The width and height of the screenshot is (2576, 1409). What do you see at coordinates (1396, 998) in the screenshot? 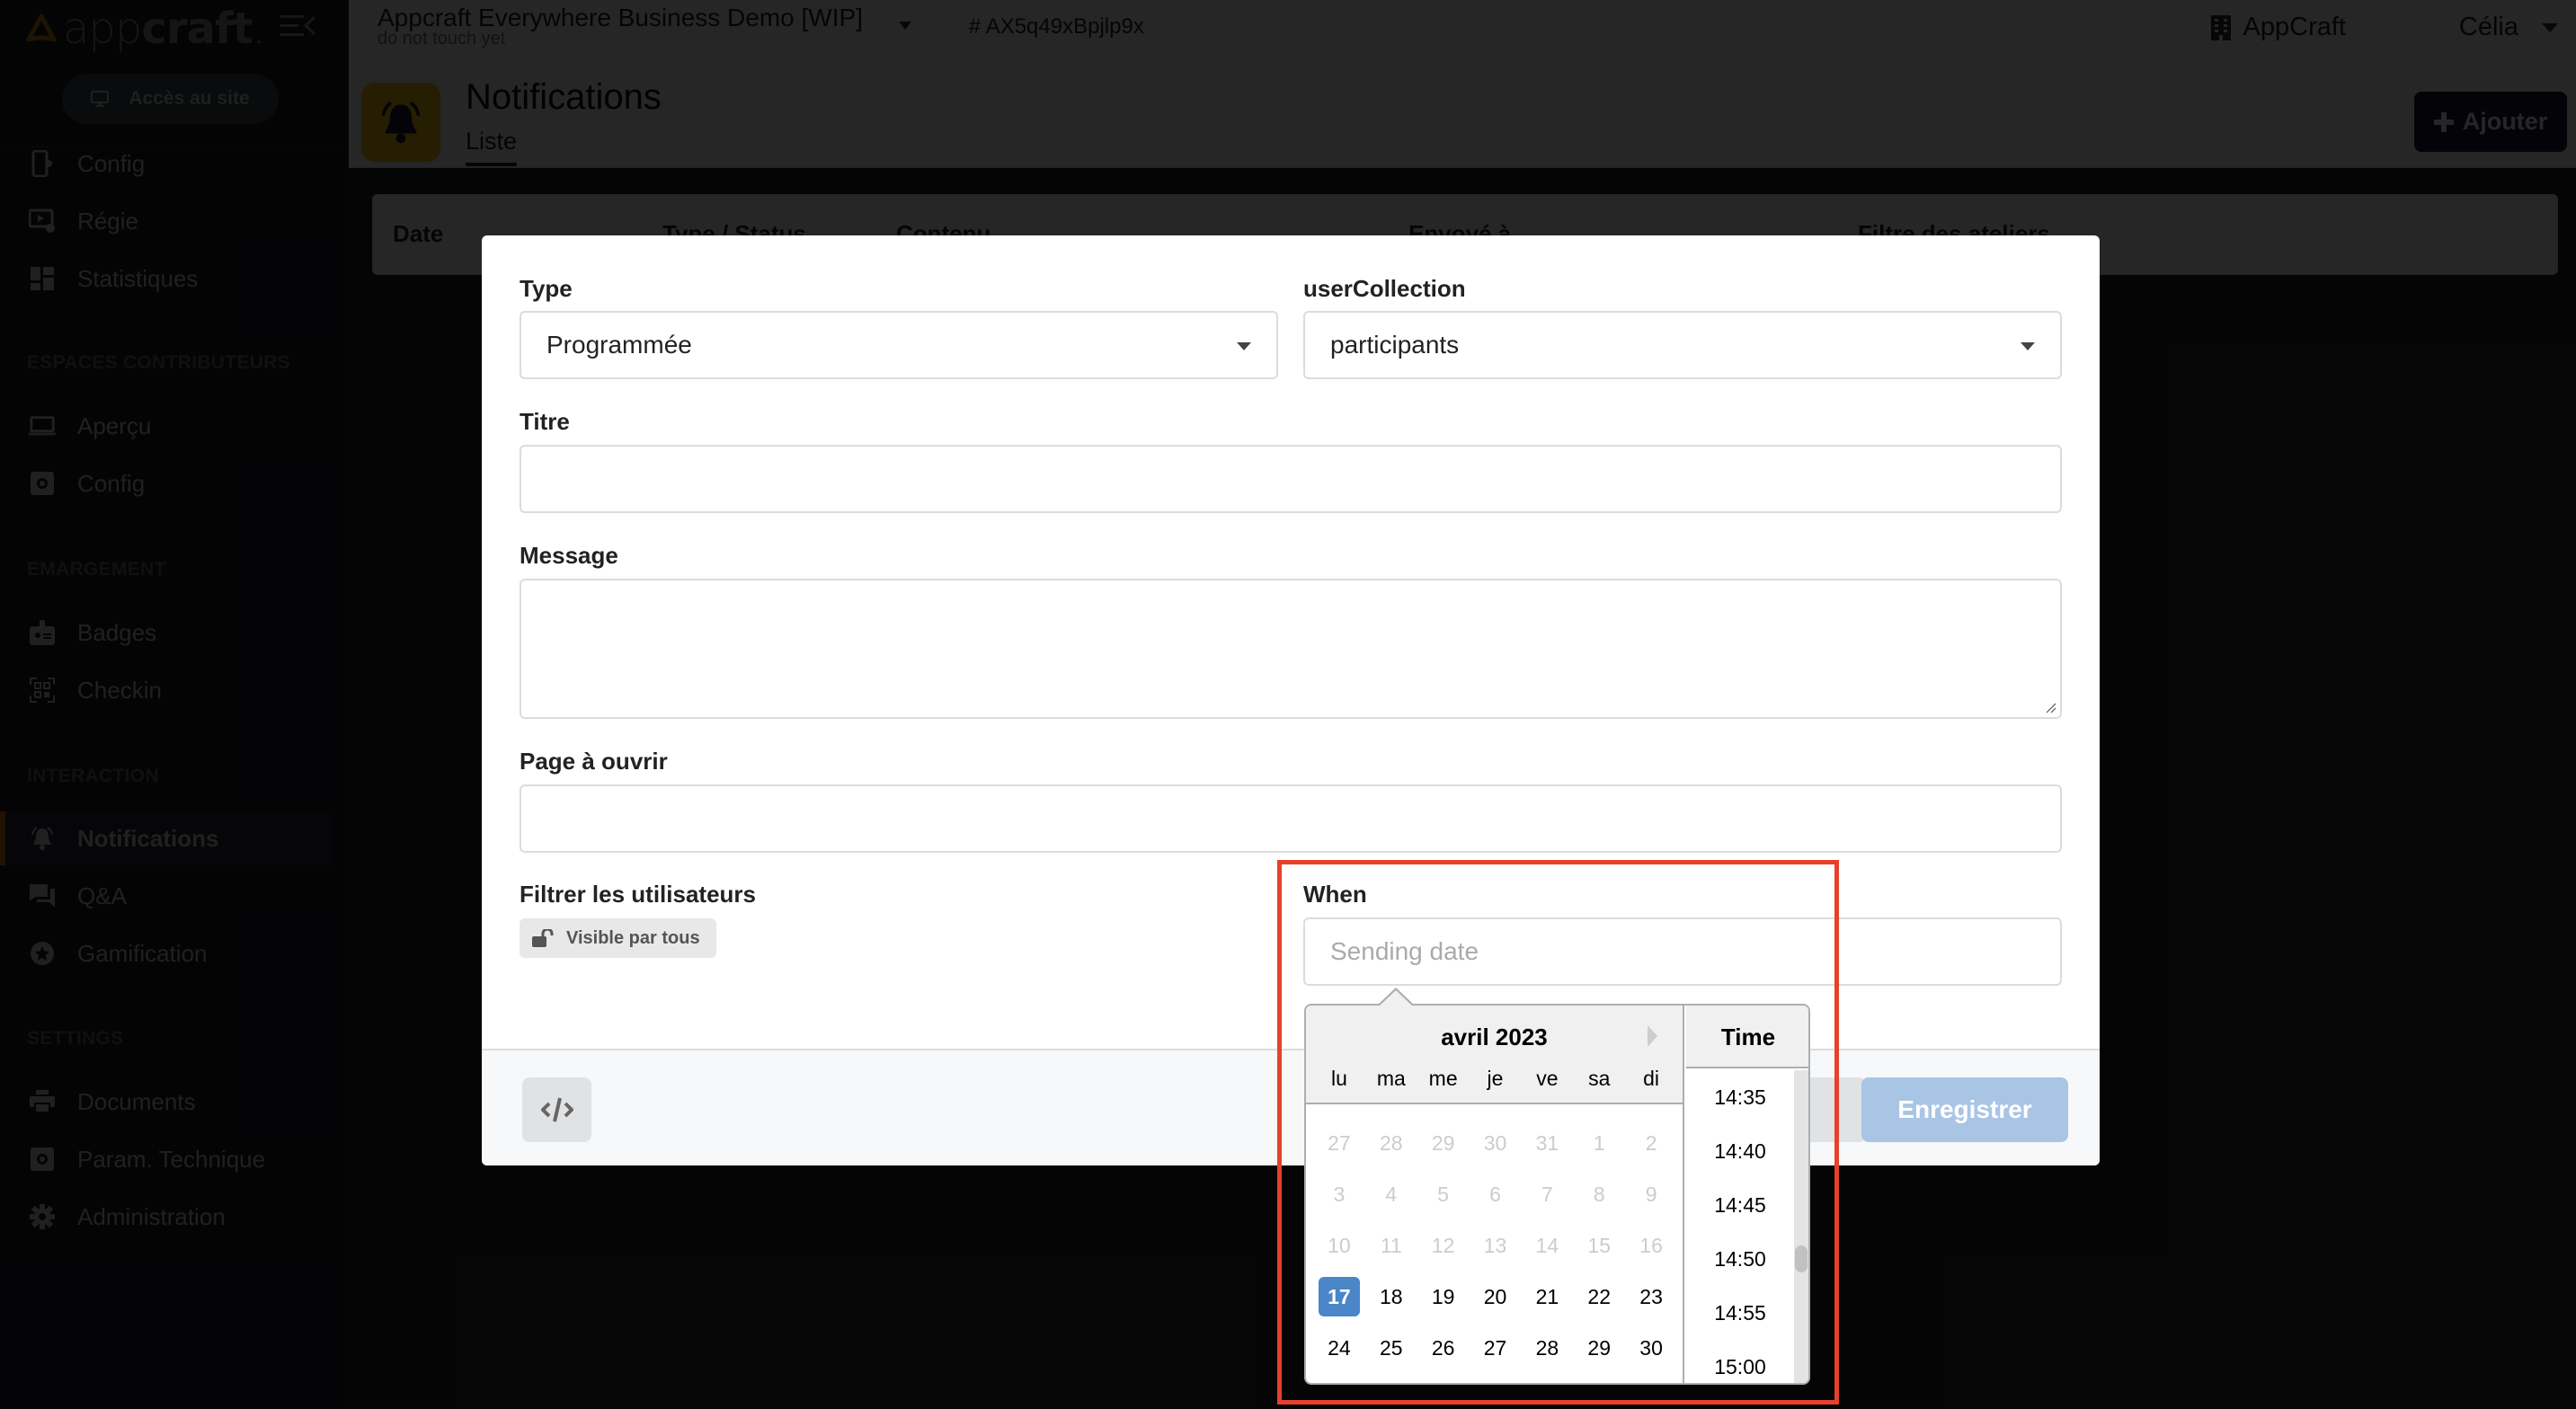
I see `datepicker-pointer-fill` at bounding box center [1396, 998].